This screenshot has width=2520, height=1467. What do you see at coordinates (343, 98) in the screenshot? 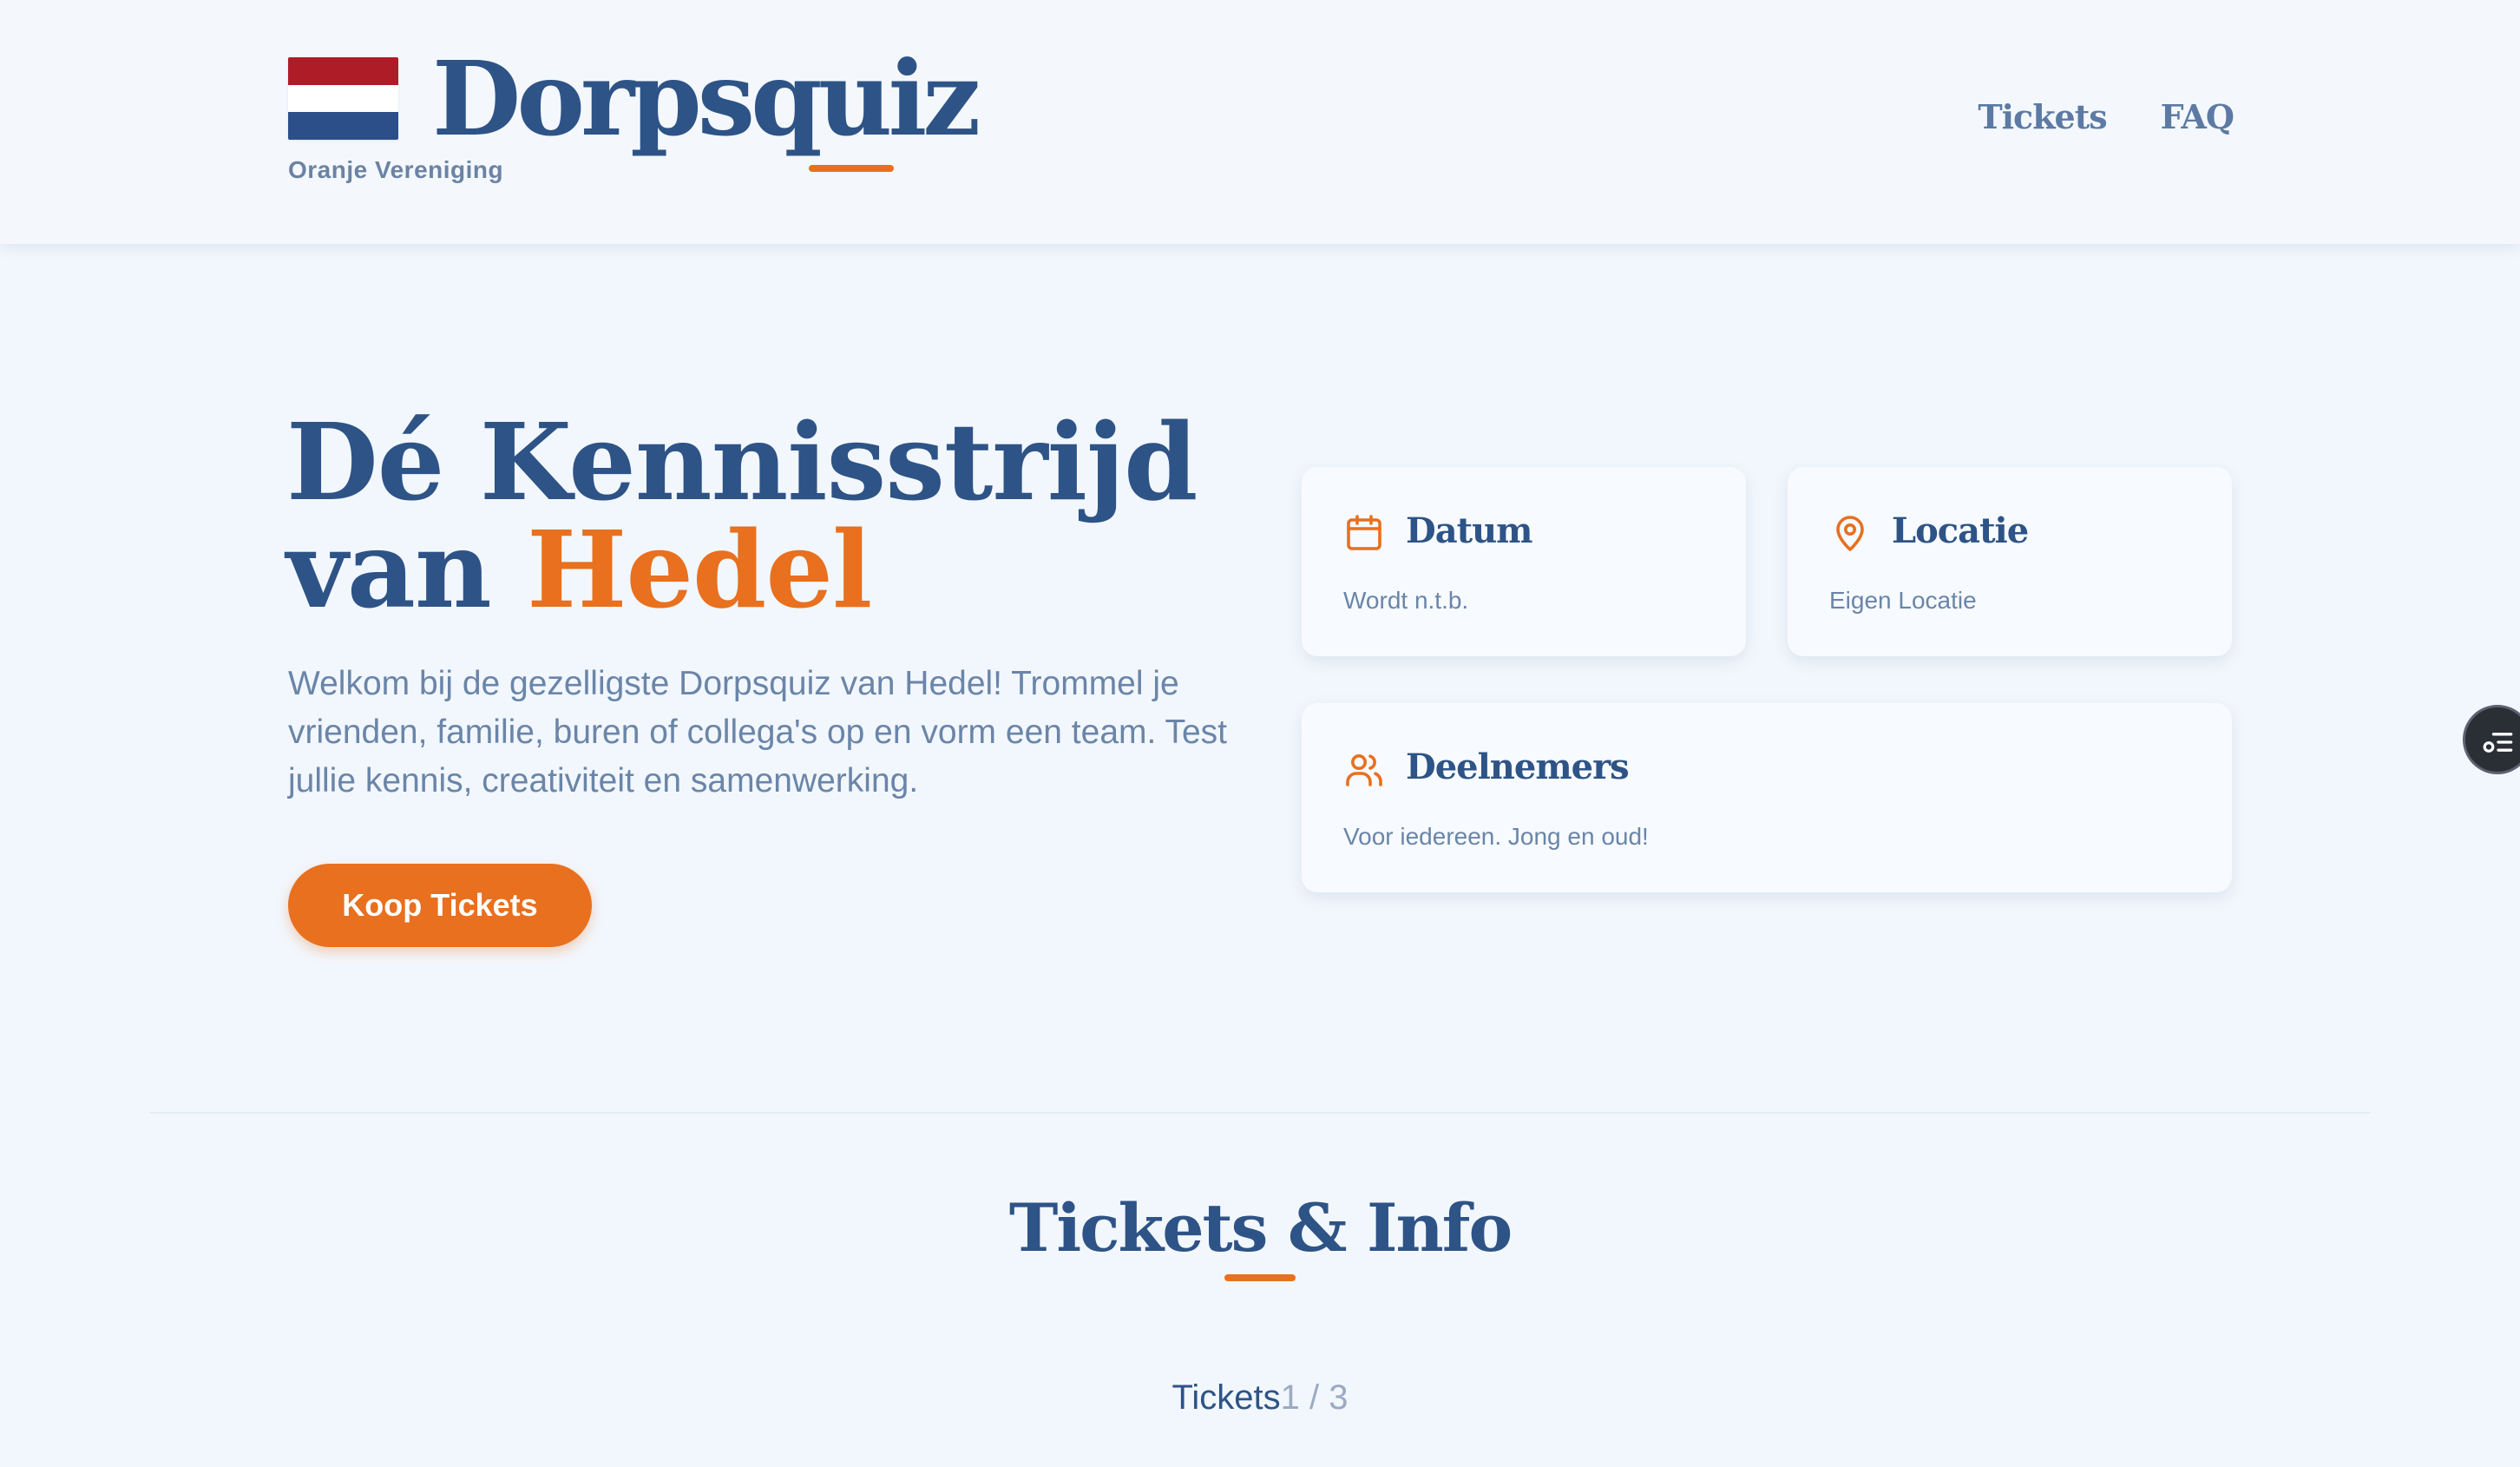
I see `dutch-flag-logo` at bounding box center [343, 98].